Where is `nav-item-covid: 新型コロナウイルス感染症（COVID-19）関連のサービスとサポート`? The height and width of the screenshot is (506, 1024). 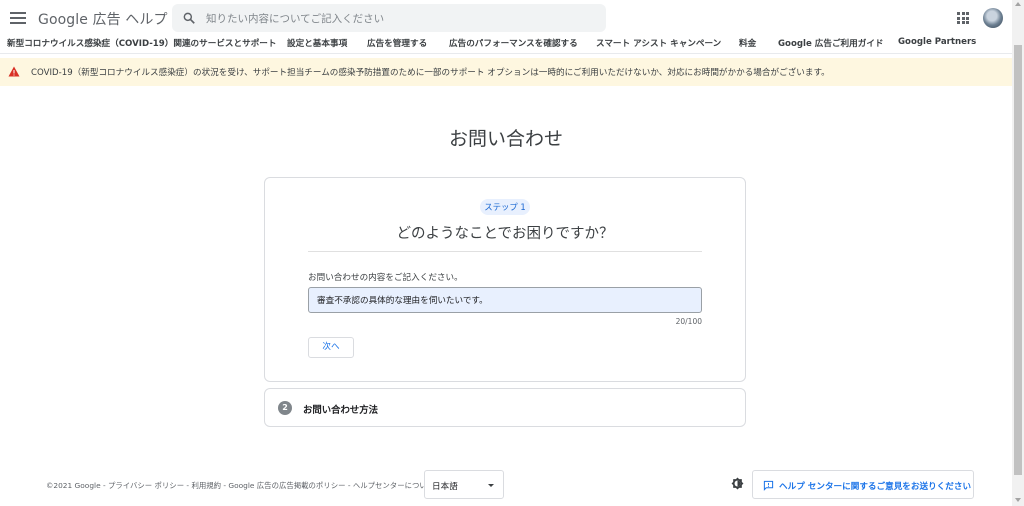
nav-item-covid: 新型コロナウイルス感染症（COVID-19）関連のサービスとサポート is located at coordinates (142, 43).